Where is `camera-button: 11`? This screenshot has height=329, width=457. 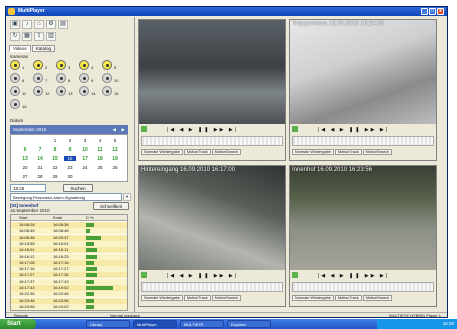
camera-button: 11 is located at coordinates (18, 91).